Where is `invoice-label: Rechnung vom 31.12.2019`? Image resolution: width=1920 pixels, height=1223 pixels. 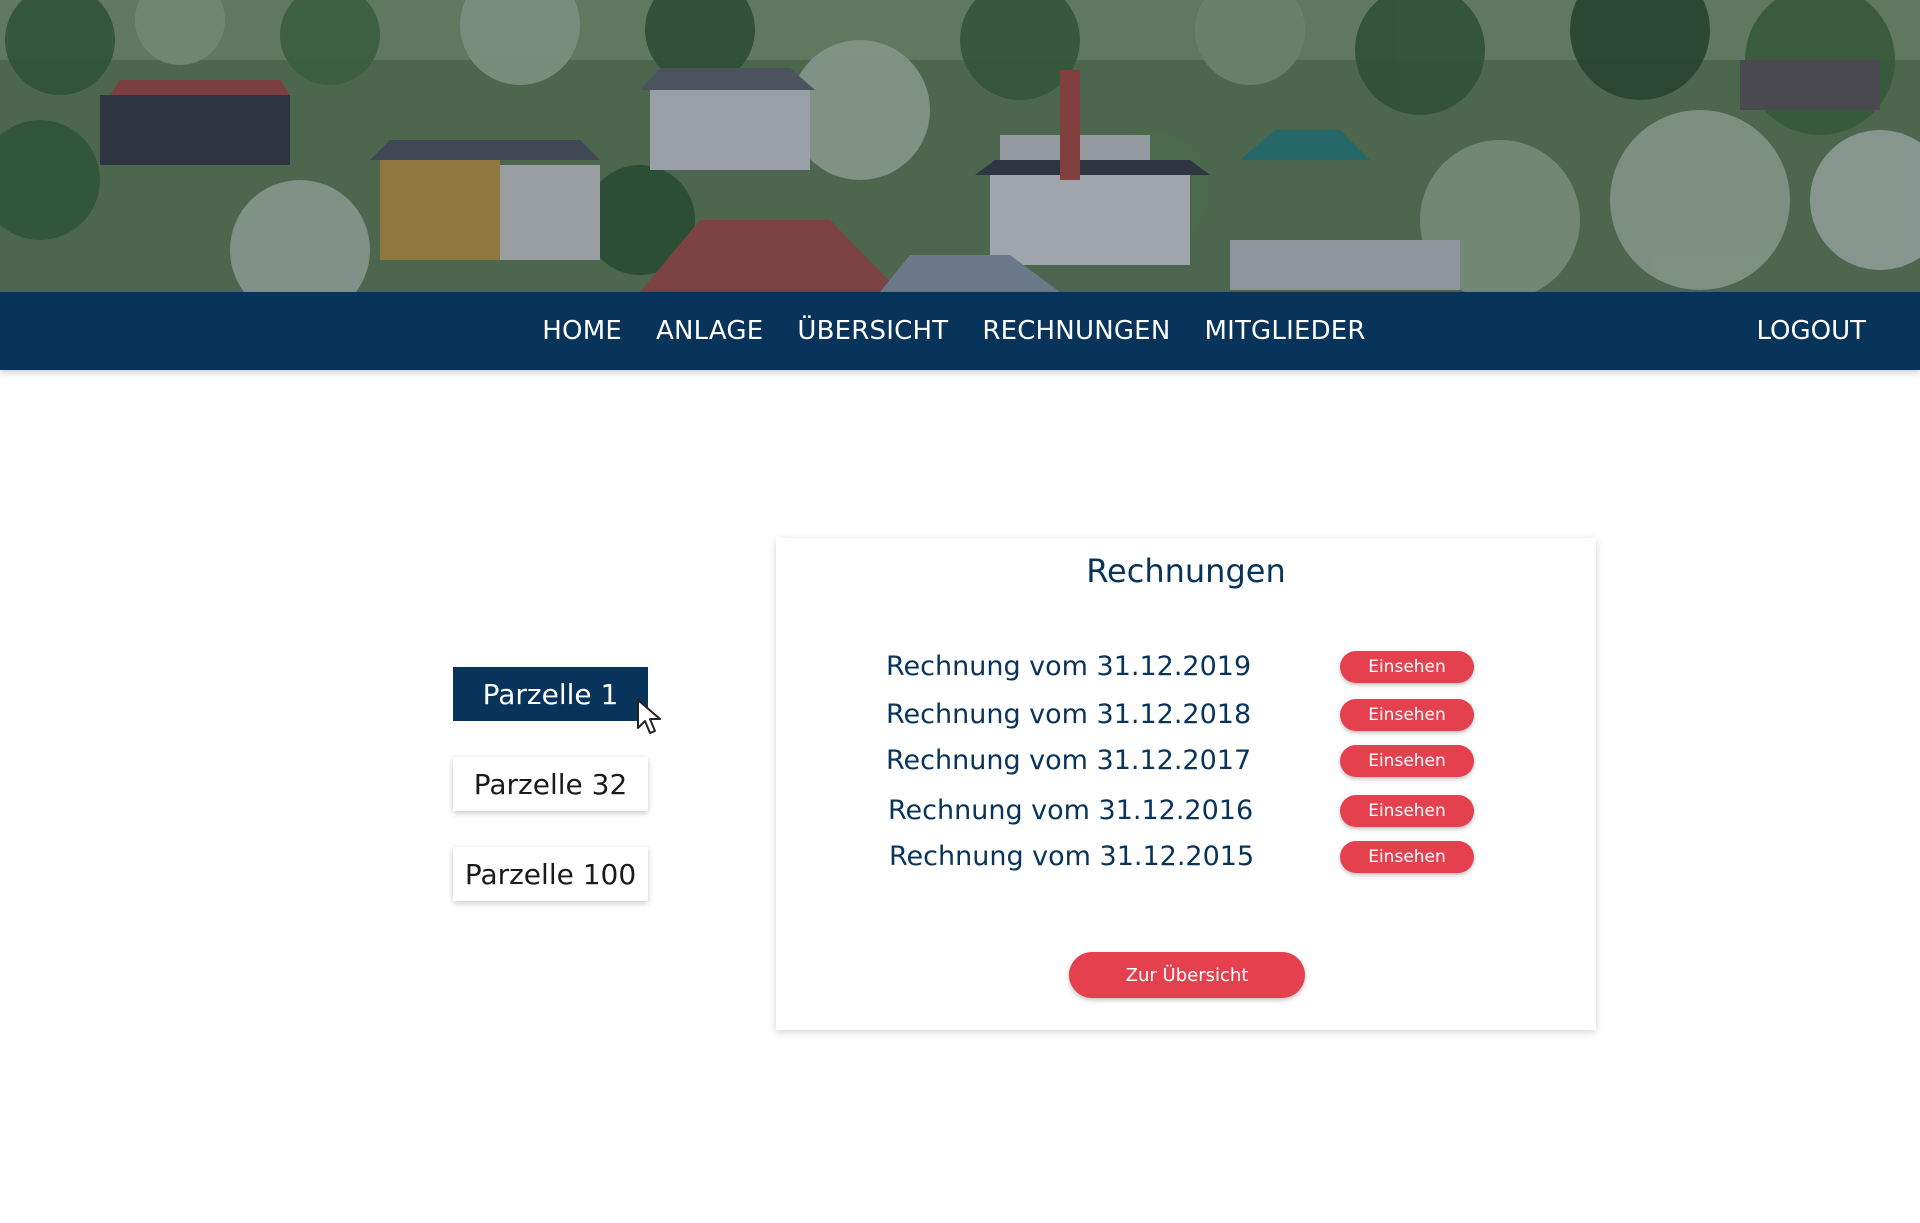 invoice-label: Rechnung vom 31.12.2019 is located at coordinates (1069, 666).